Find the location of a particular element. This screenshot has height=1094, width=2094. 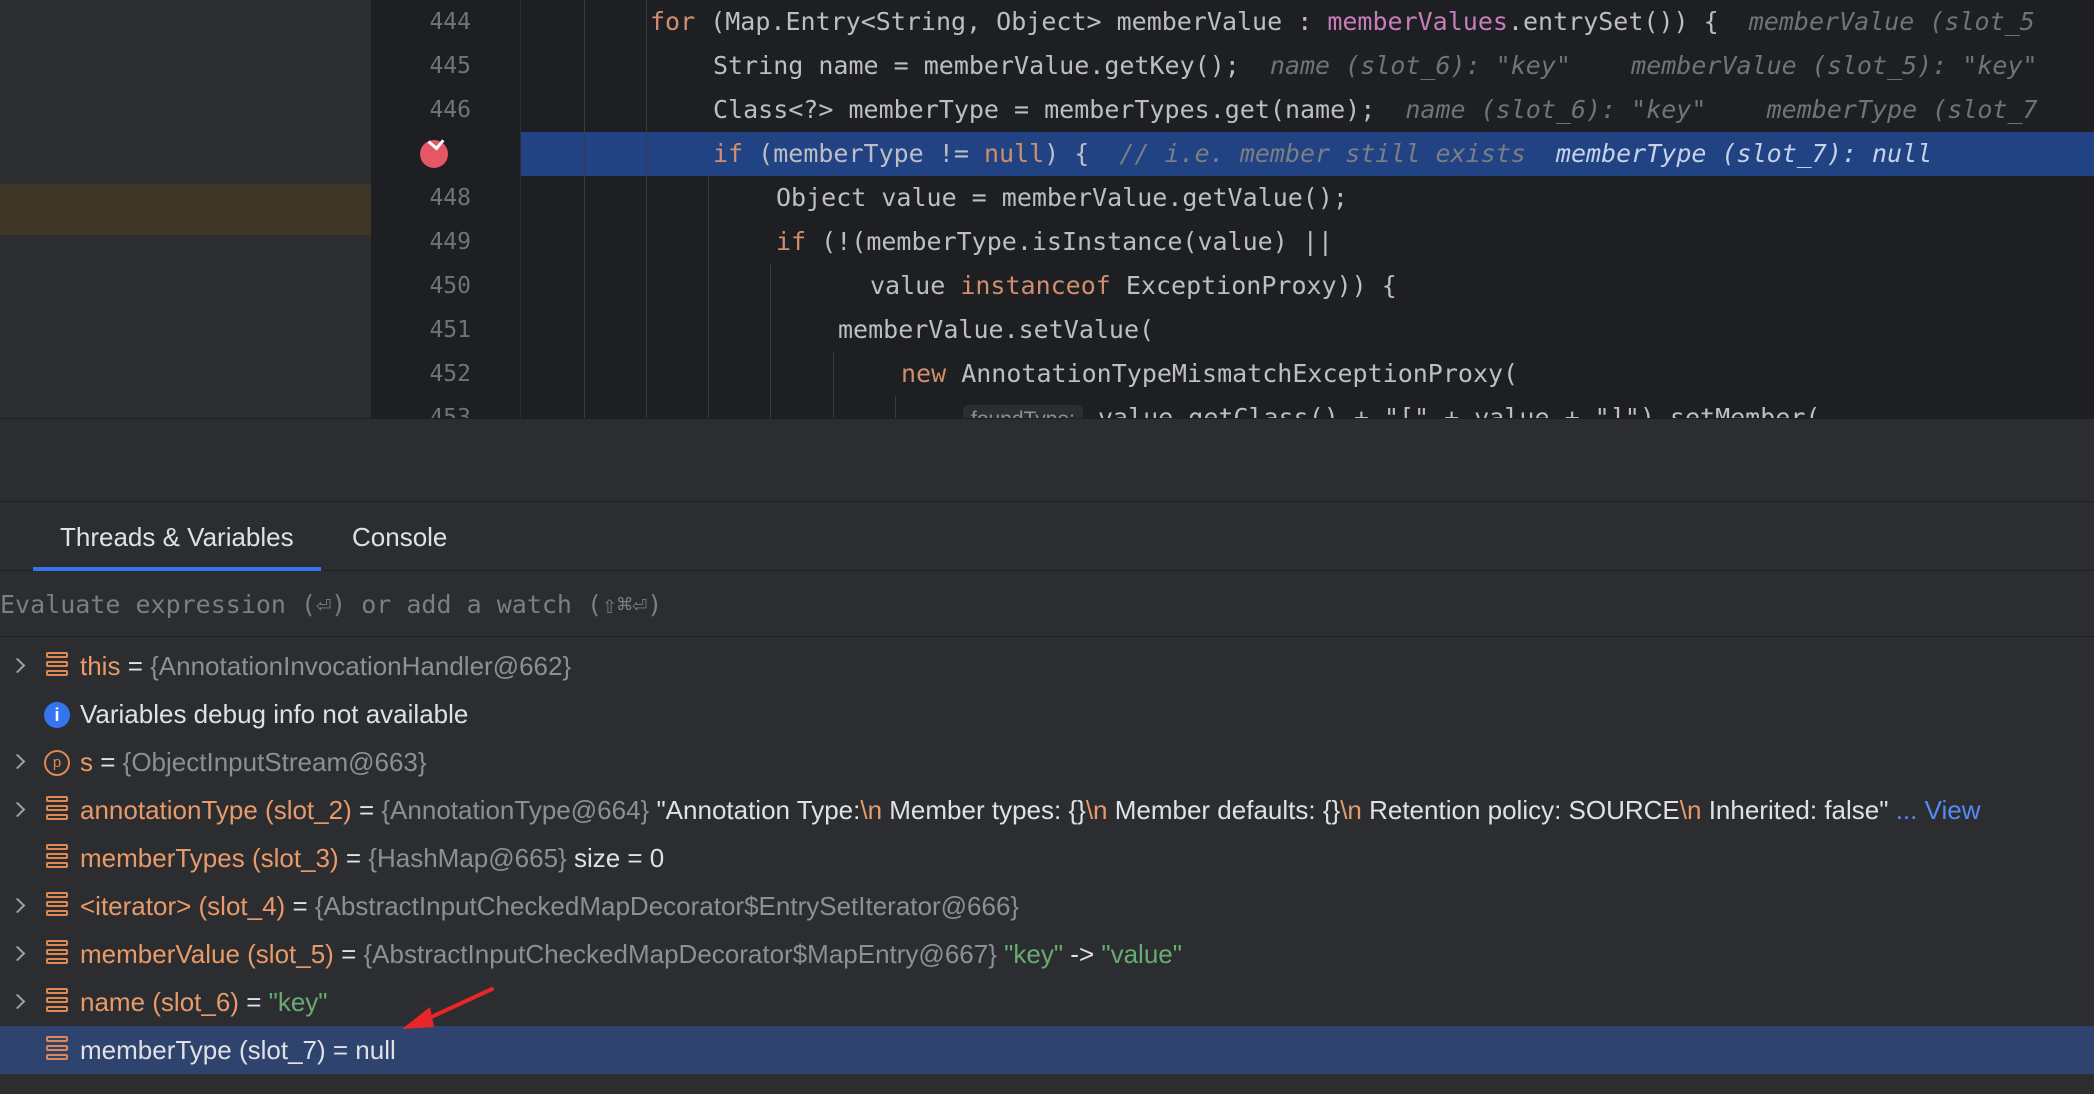

variable-text: this = {AnnotationInvocationHandler@662} is located at coordinates (326, 666).